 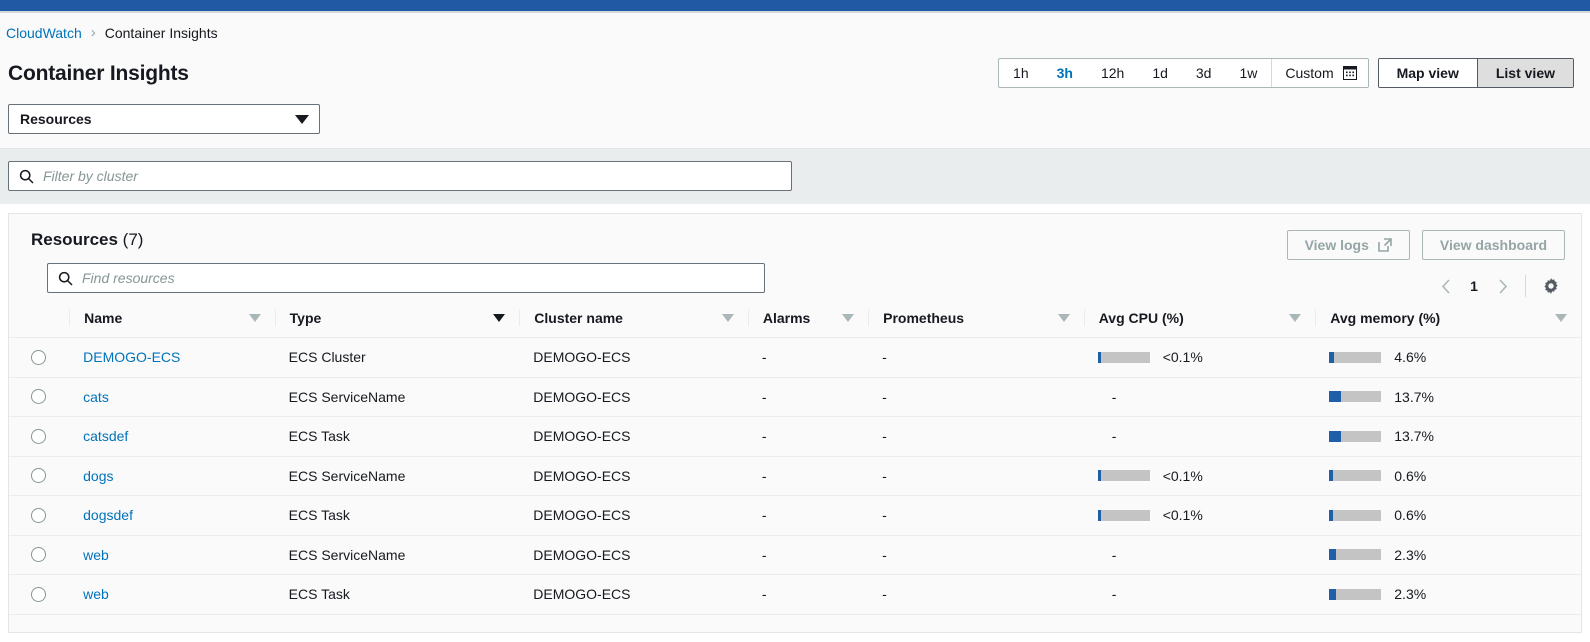 I want to click on pagination-prev-button, so click(x=1446, y=286).